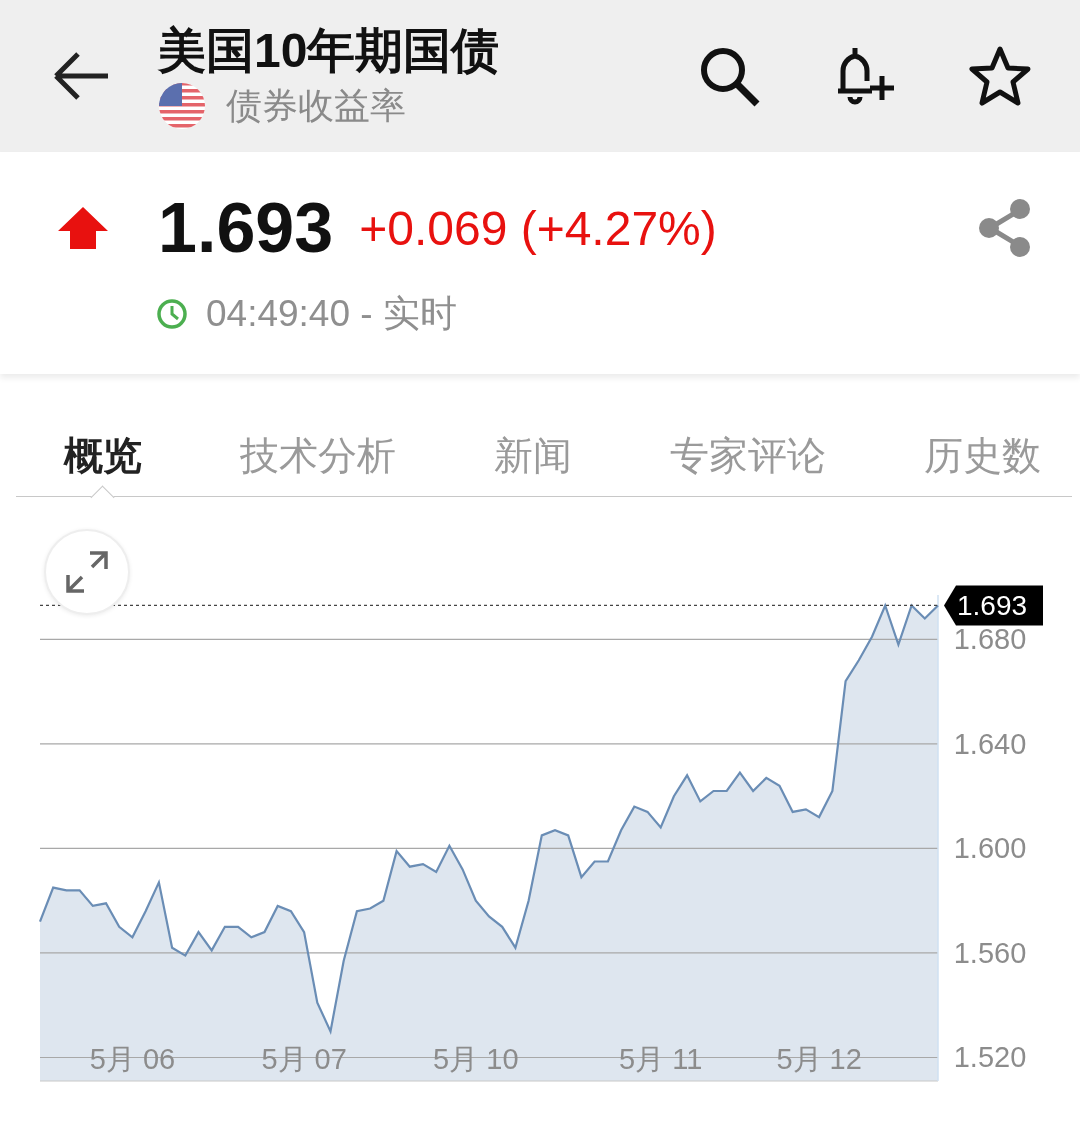 The height and width of the screenshot is (1126, 1080). What do you see at coordinates (246, 228) in the screenshot?
I see `price: 1.693` at bounding box center [246, 228].